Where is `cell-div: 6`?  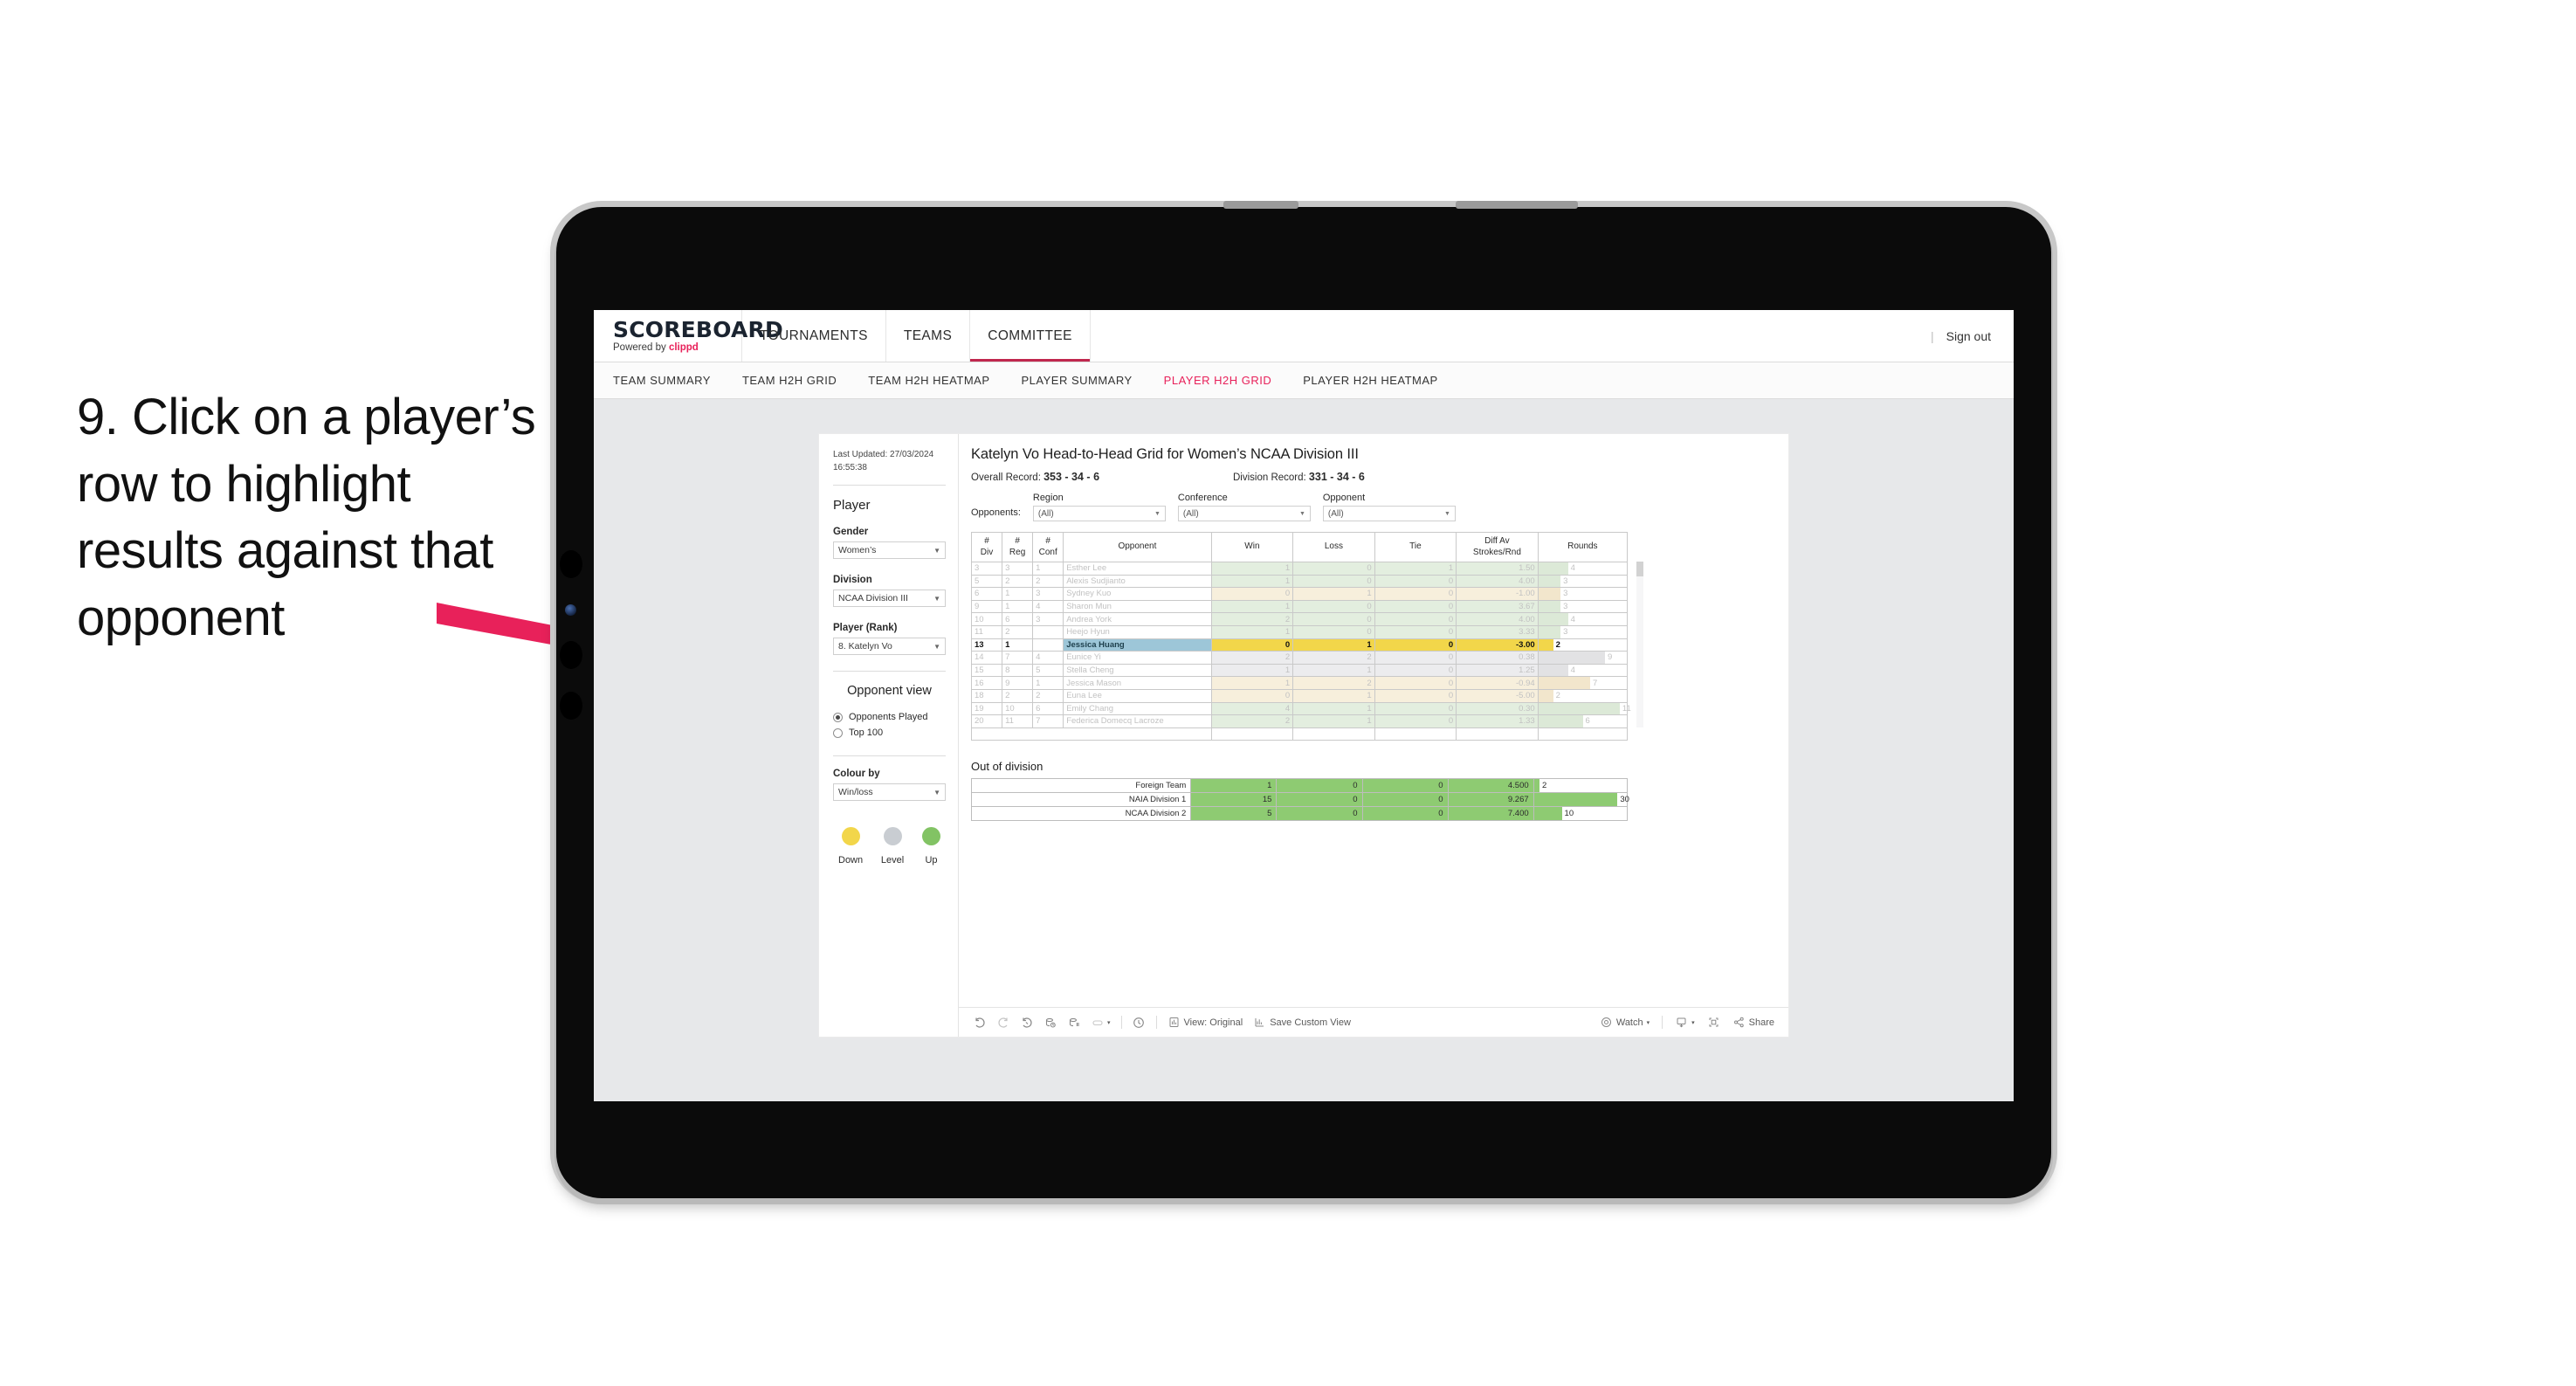
cell-div: 6 is located at coordinates (986, 594).